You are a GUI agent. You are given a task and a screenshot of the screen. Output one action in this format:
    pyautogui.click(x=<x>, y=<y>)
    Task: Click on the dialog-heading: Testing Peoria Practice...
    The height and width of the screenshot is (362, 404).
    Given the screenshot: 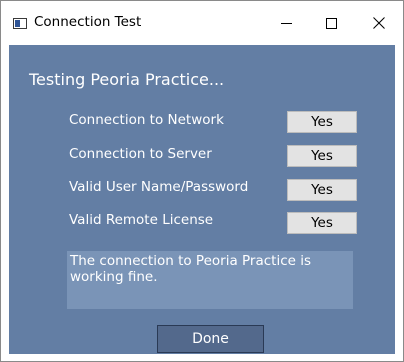 What is the action you would take?
    pyautogui.click(x=127, y=79)
    